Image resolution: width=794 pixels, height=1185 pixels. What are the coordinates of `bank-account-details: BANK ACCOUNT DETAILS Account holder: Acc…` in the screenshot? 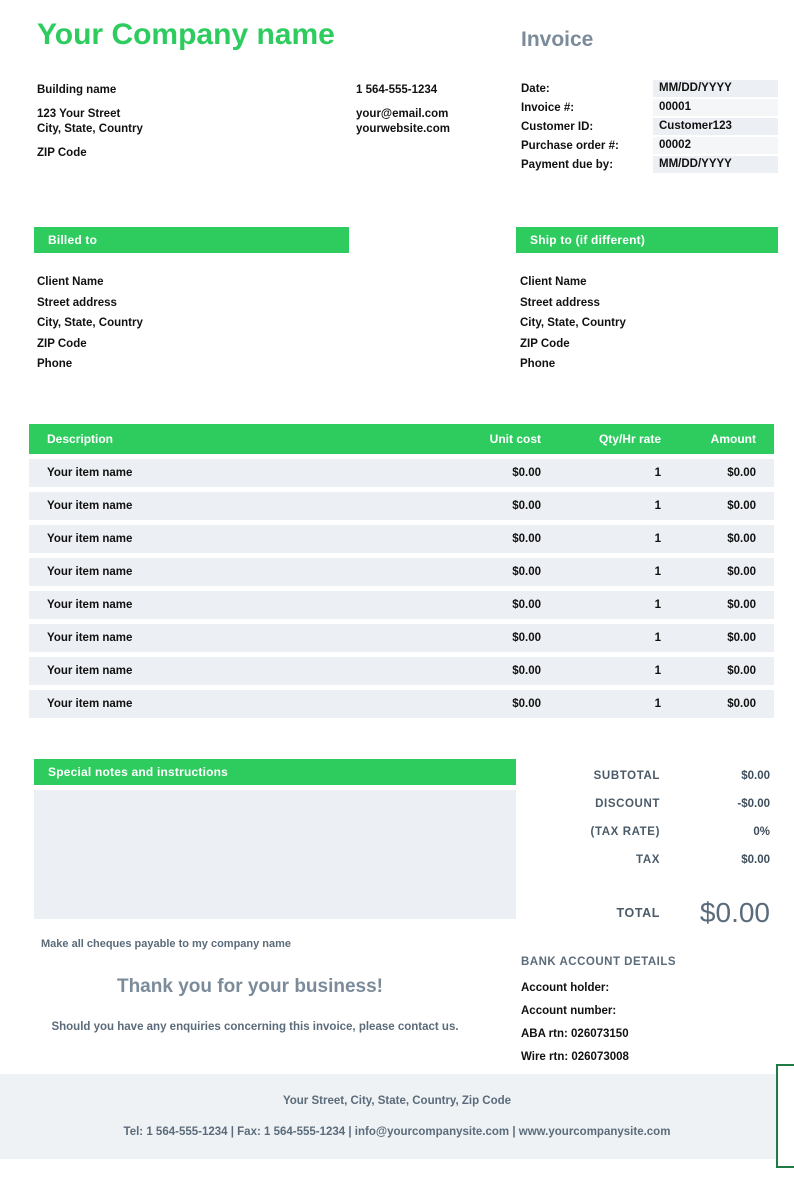 It's located at (598, 1012).